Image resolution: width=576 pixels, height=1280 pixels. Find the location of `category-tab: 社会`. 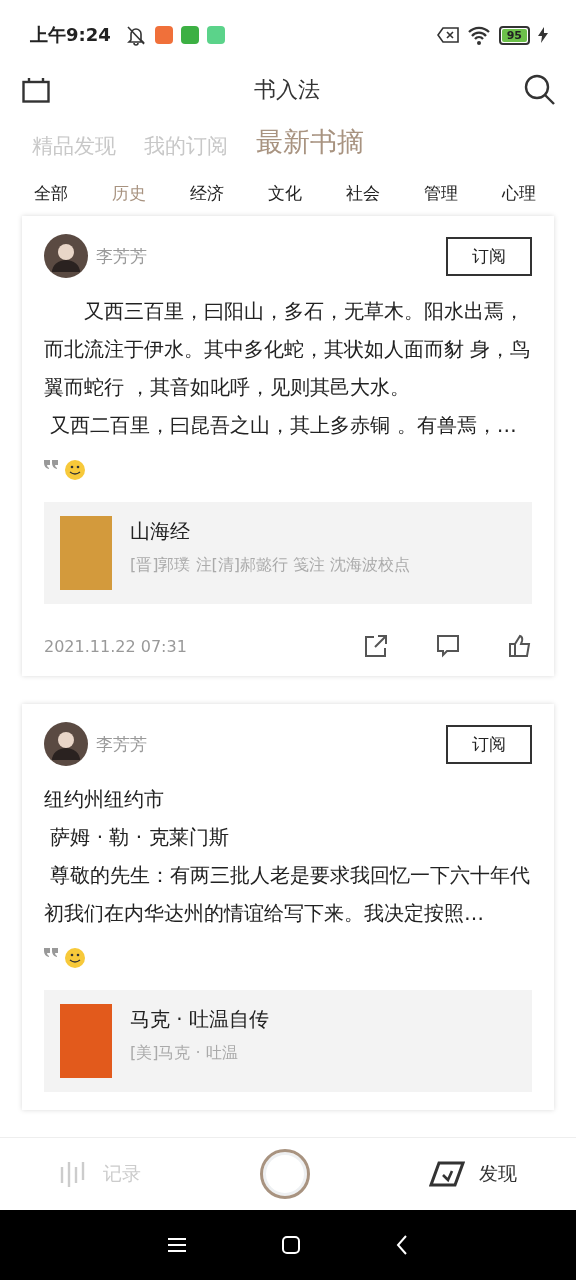

category-tab: 社会 is located at coordinates (363, 193).